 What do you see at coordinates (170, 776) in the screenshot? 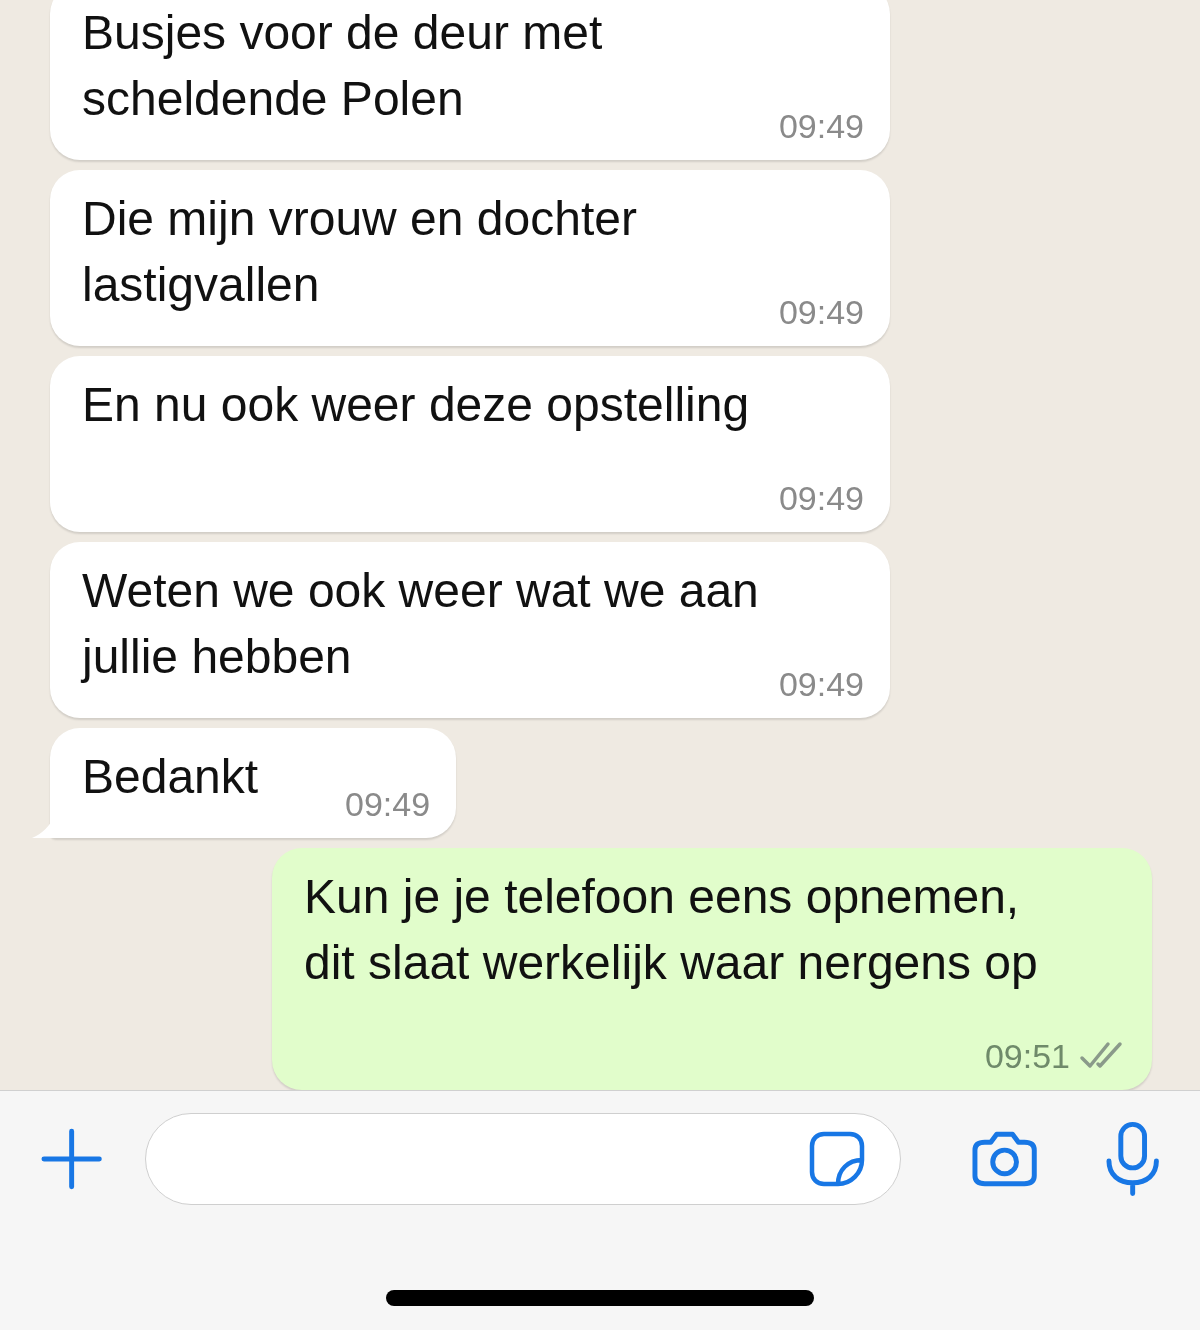
I see `message-text: Bedankt` at bounding box center [170, 776].